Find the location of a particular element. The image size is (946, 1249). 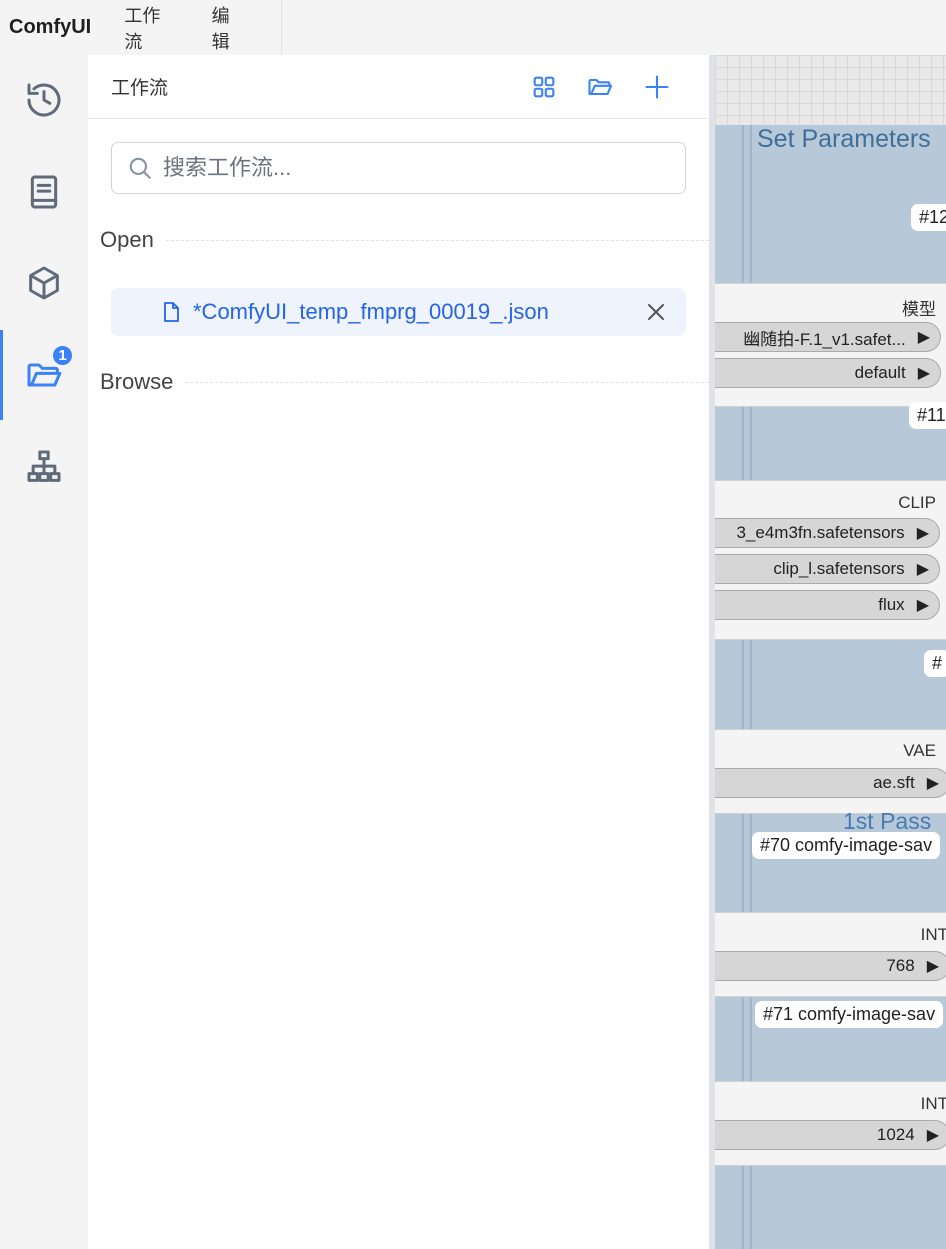

panel-header: 工作流 is located at coordinates (398, 87).